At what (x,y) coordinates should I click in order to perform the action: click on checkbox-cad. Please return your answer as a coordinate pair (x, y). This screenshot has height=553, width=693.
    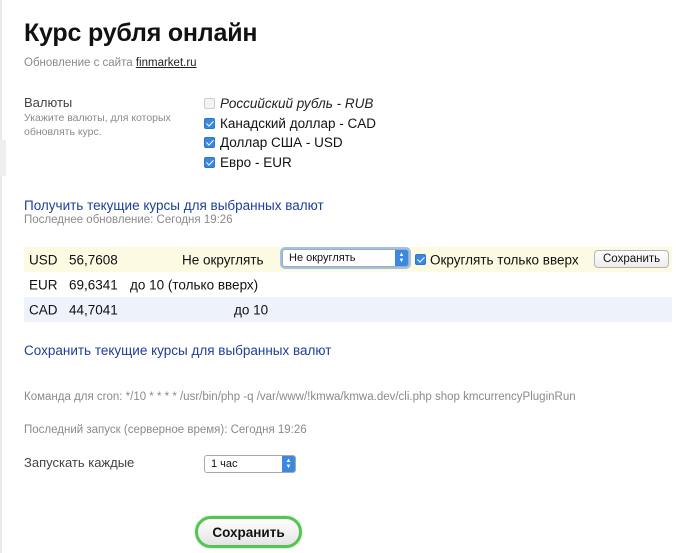
    Looking at the image, I should click on (209, 123).